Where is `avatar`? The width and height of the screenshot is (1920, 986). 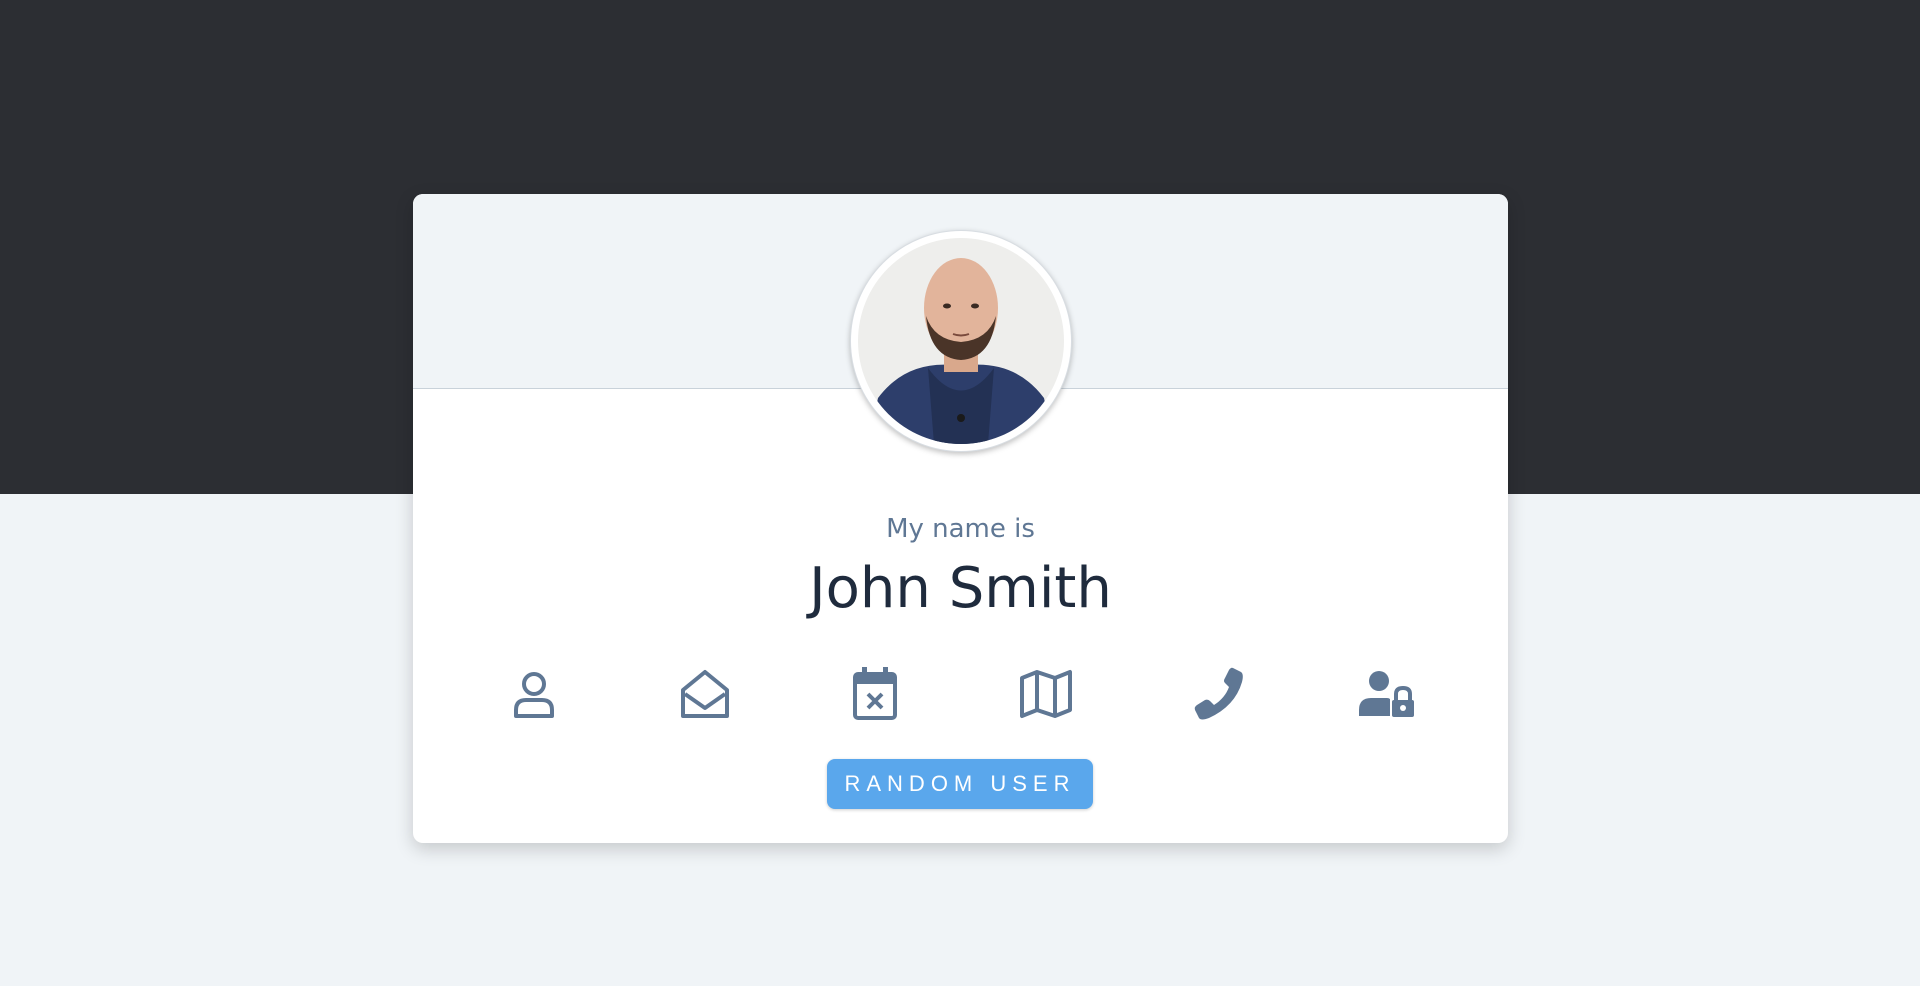 avatar is located at coordinates (961, 341).